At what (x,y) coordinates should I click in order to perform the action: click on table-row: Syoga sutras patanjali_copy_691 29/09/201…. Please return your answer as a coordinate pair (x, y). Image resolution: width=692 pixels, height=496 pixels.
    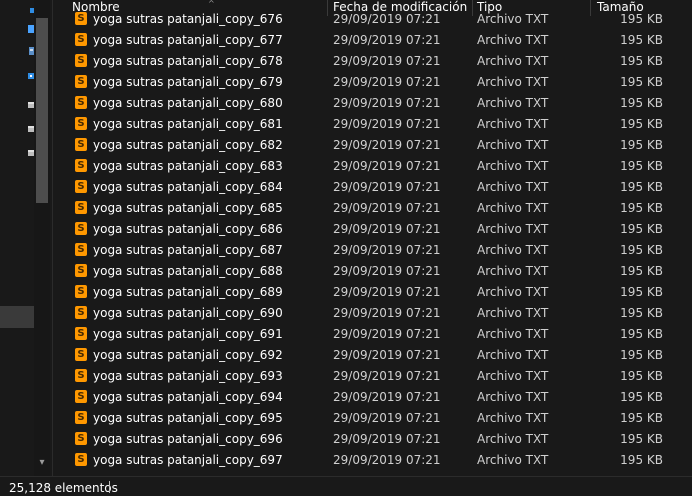
    Looking at the image, I should click on (372, 334).